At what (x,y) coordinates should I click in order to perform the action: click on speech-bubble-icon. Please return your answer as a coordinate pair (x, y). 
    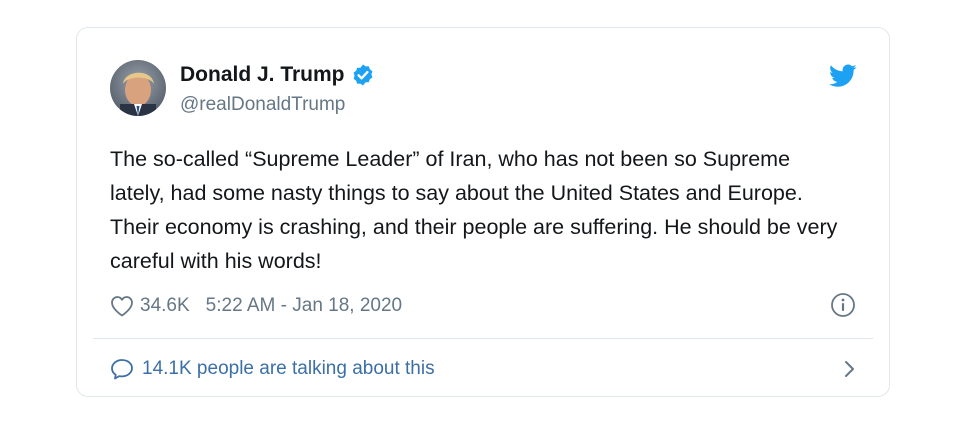
    Looking at the image, I should click on (122, 369).